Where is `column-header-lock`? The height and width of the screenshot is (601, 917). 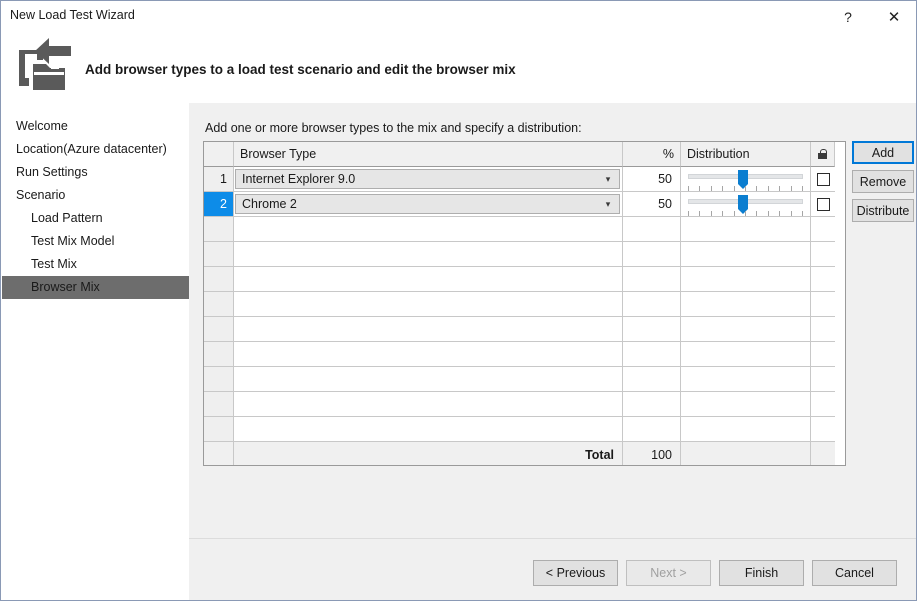
column-header-lock is located at coordinates (823, 154).